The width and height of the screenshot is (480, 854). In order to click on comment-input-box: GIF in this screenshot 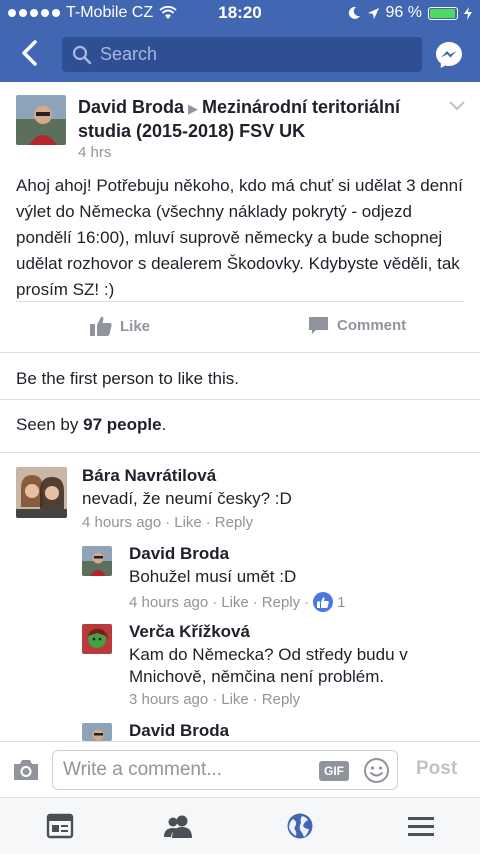, I will do `click(225, 770)`.